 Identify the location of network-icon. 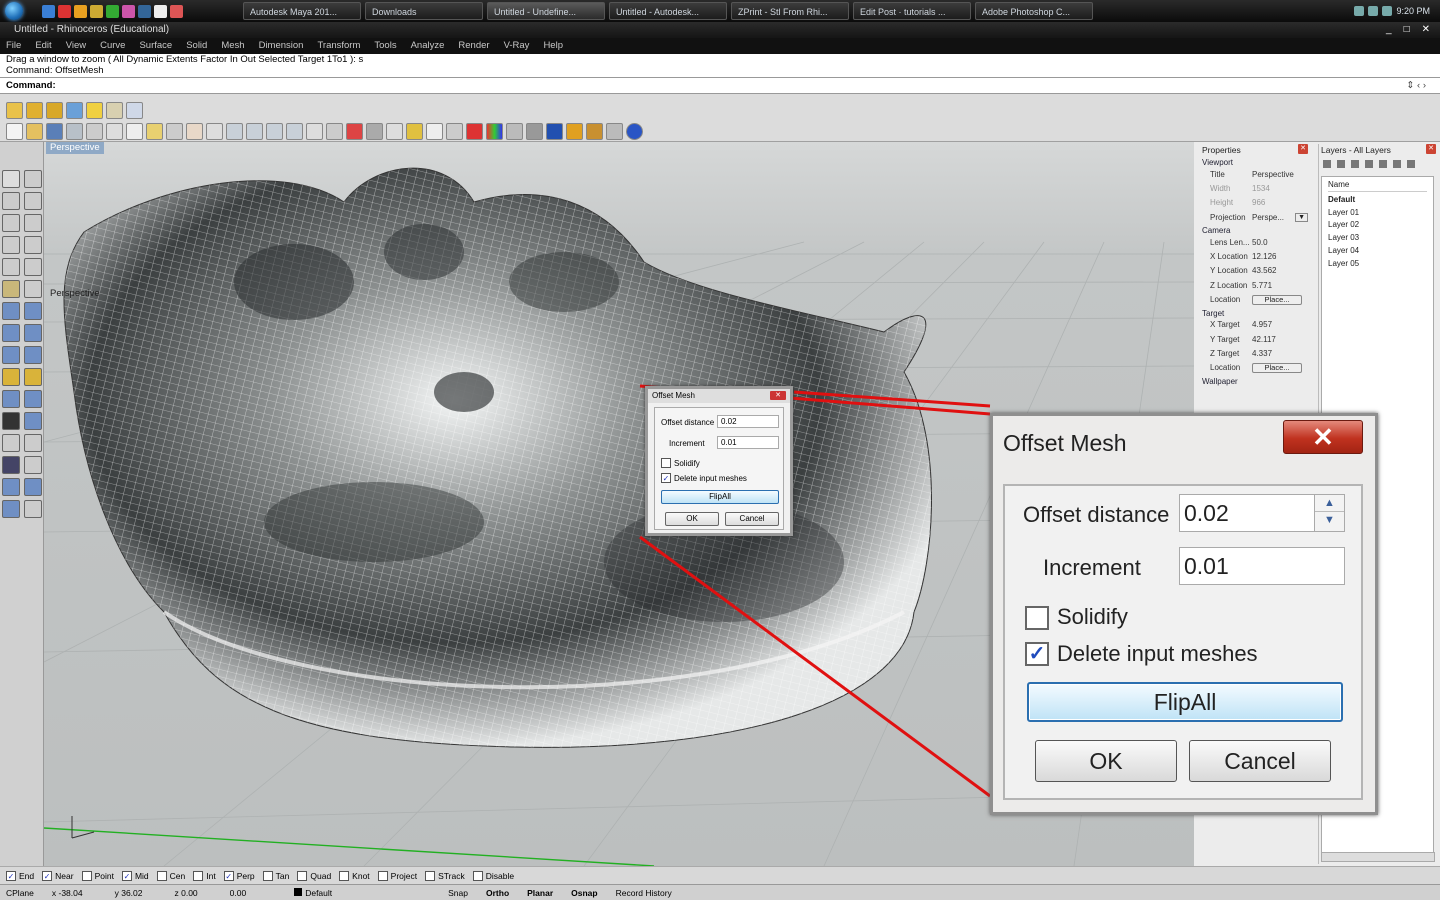
(1359, 11).